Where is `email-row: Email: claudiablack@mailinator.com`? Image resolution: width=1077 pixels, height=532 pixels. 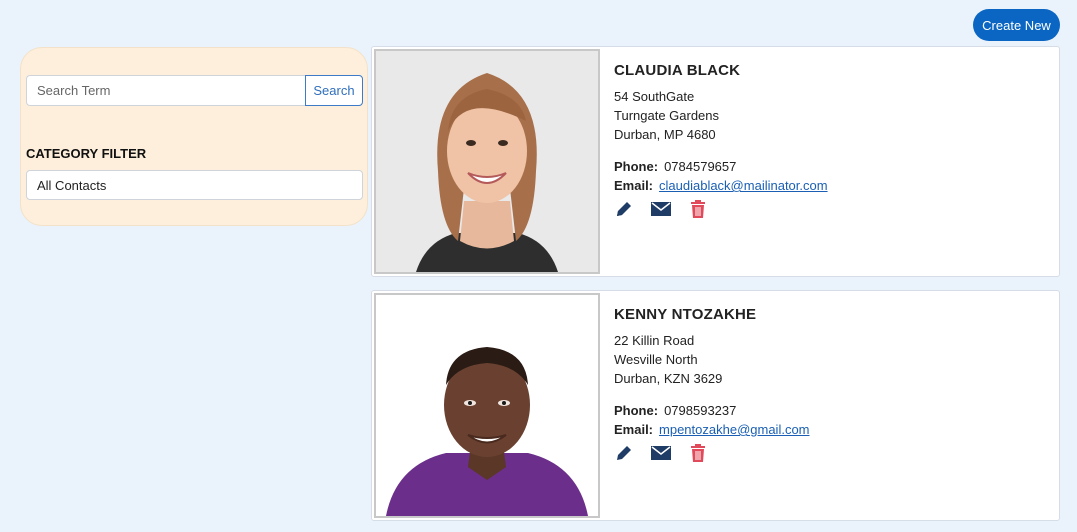 email-row: Email: claudiablack@mailinator.com is located at coordinates (721, 185).